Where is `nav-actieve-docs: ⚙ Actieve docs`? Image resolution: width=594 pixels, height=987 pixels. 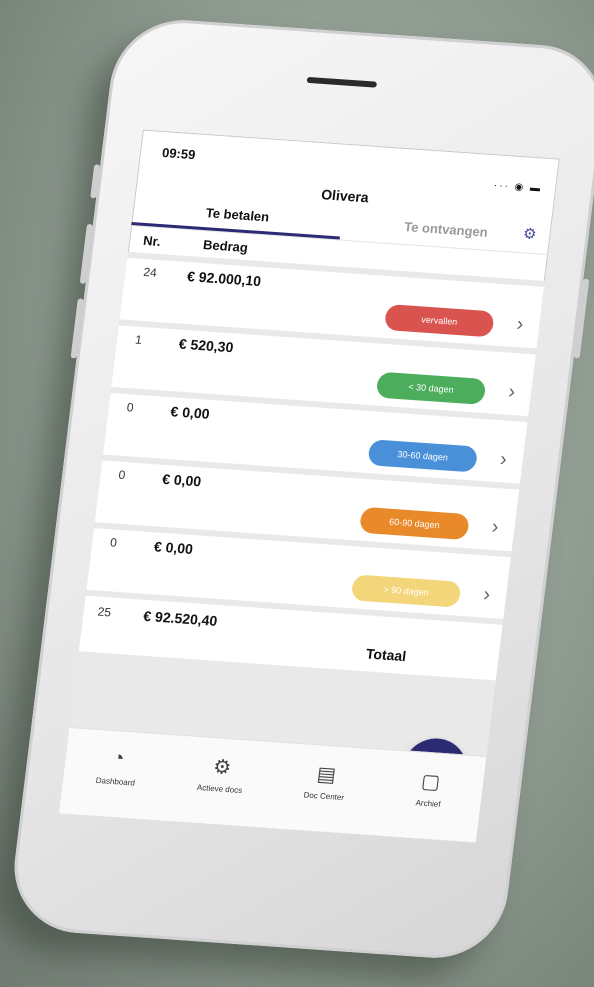 nav-actieve-docs: ⚙ Actieve docs is located at coordinates (220, 781).